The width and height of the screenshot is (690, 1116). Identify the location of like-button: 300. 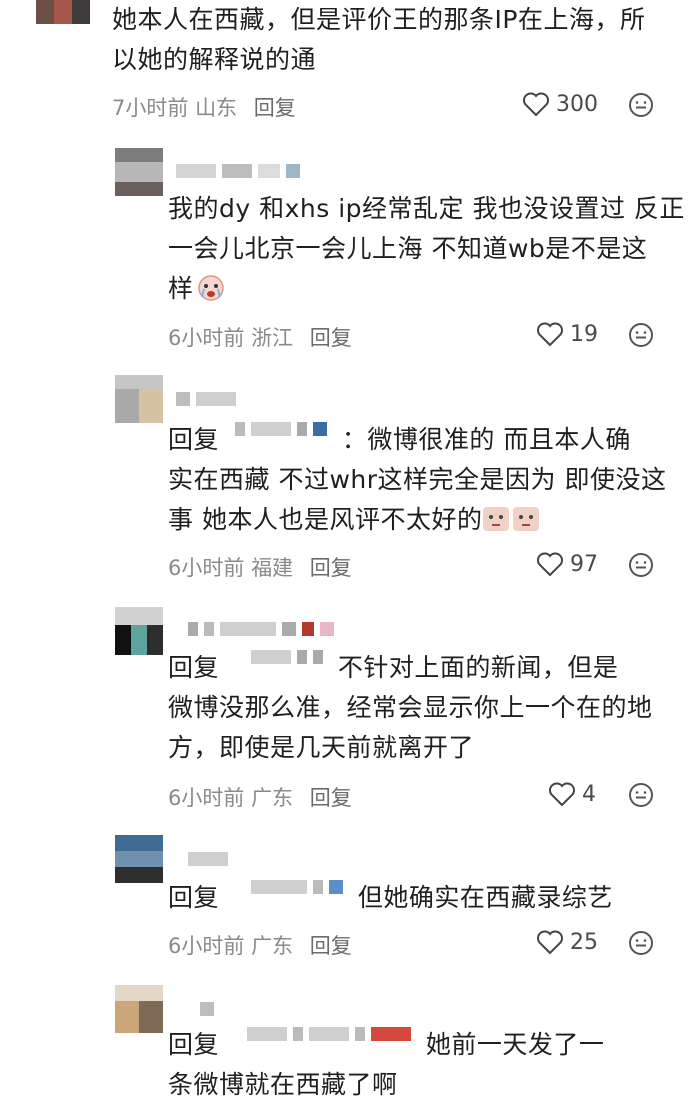
(560, 104).